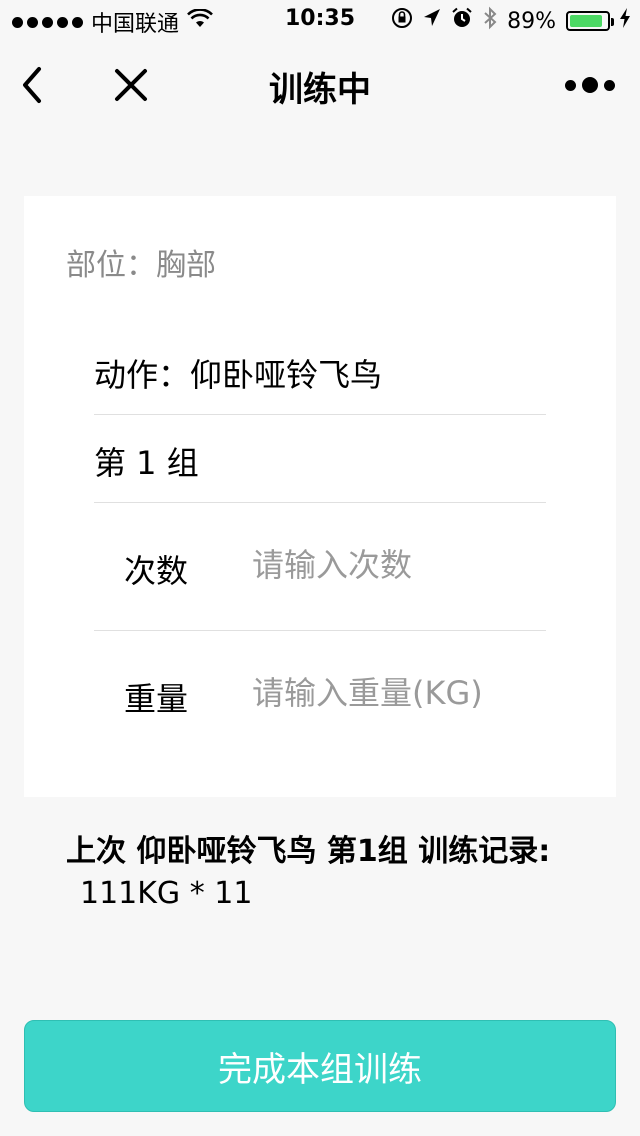  I want to click on charging-icon, so click(625, 21).